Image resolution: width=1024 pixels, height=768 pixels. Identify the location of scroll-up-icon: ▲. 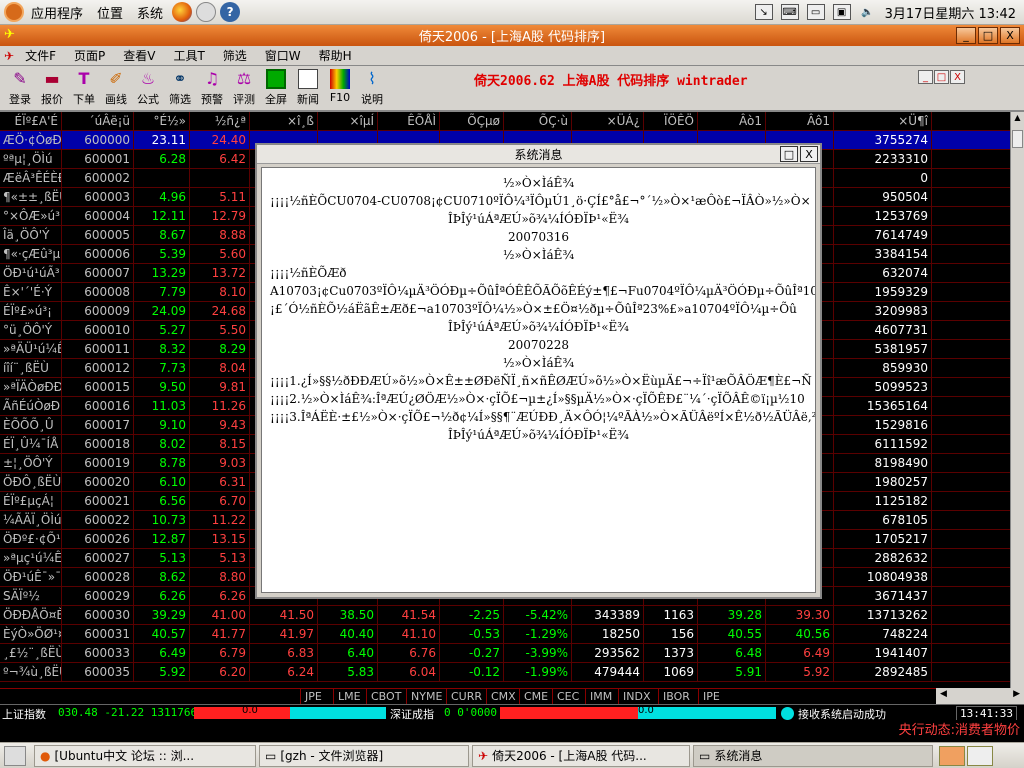
(1017, 120).